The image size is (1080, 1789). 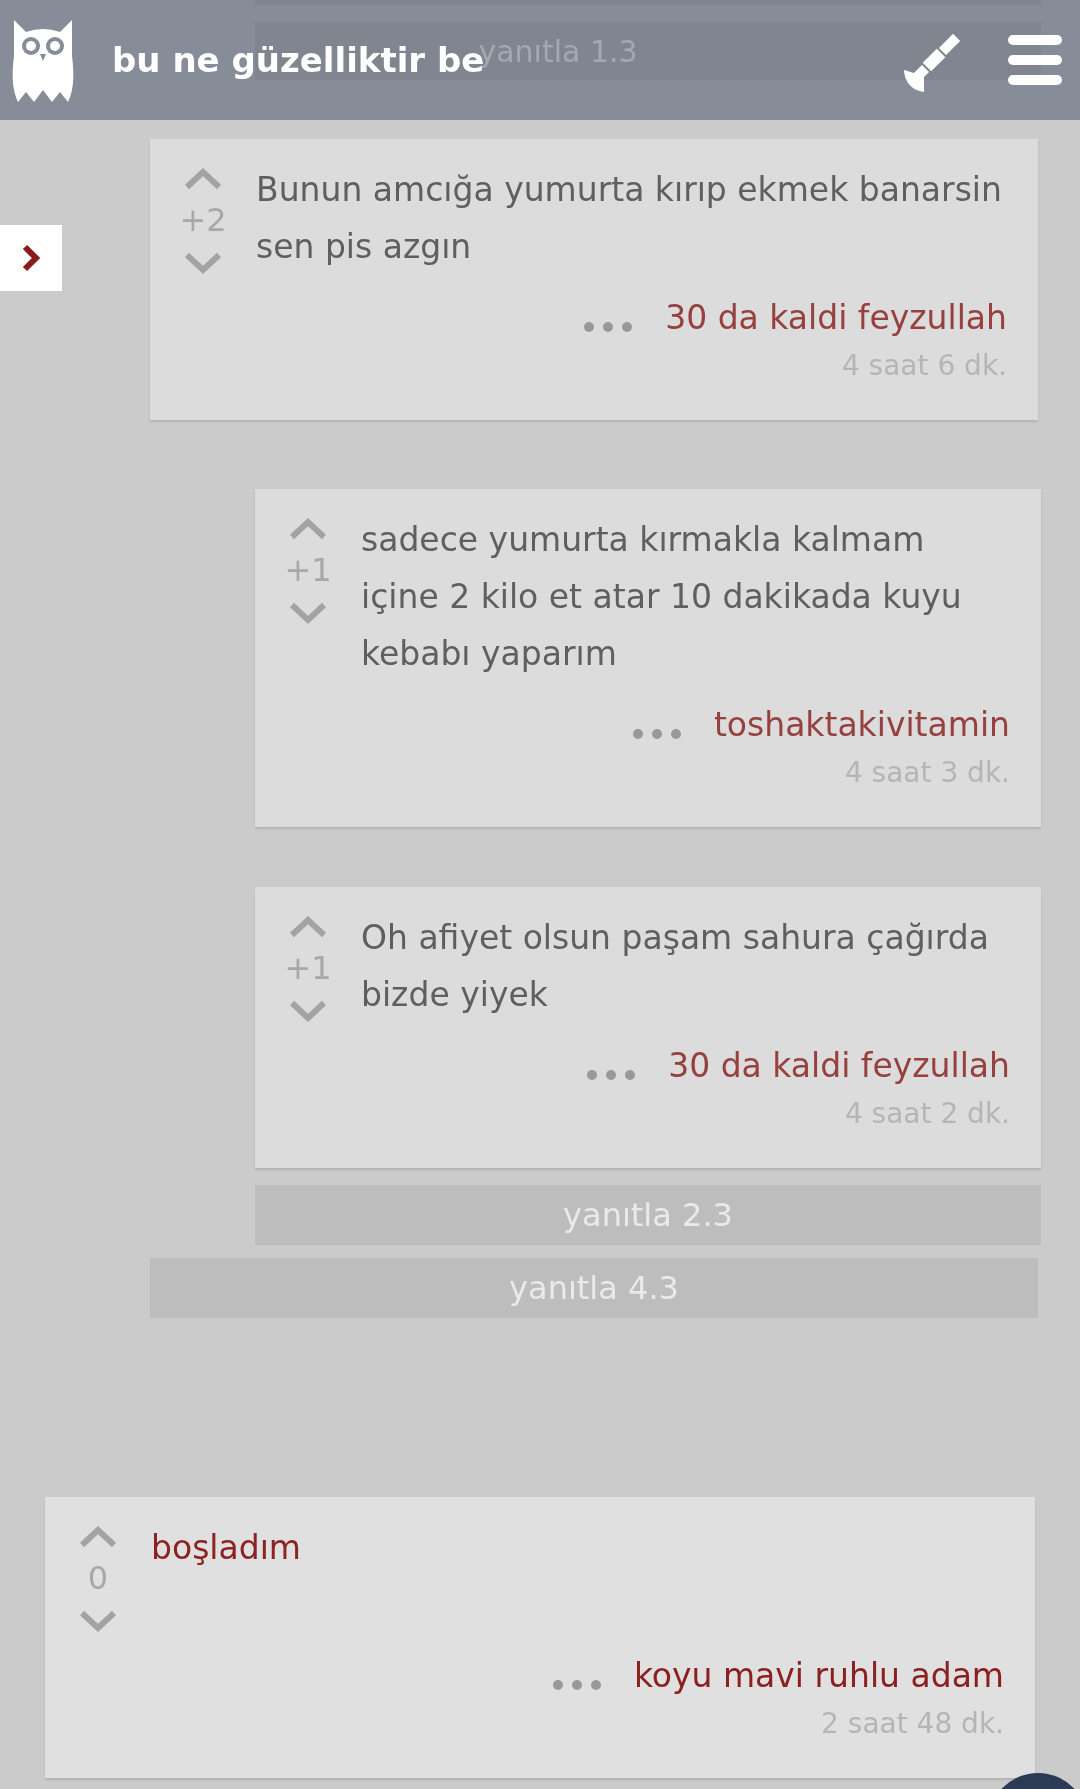 I want to click on menu-button, so click(x=1035, y=60).